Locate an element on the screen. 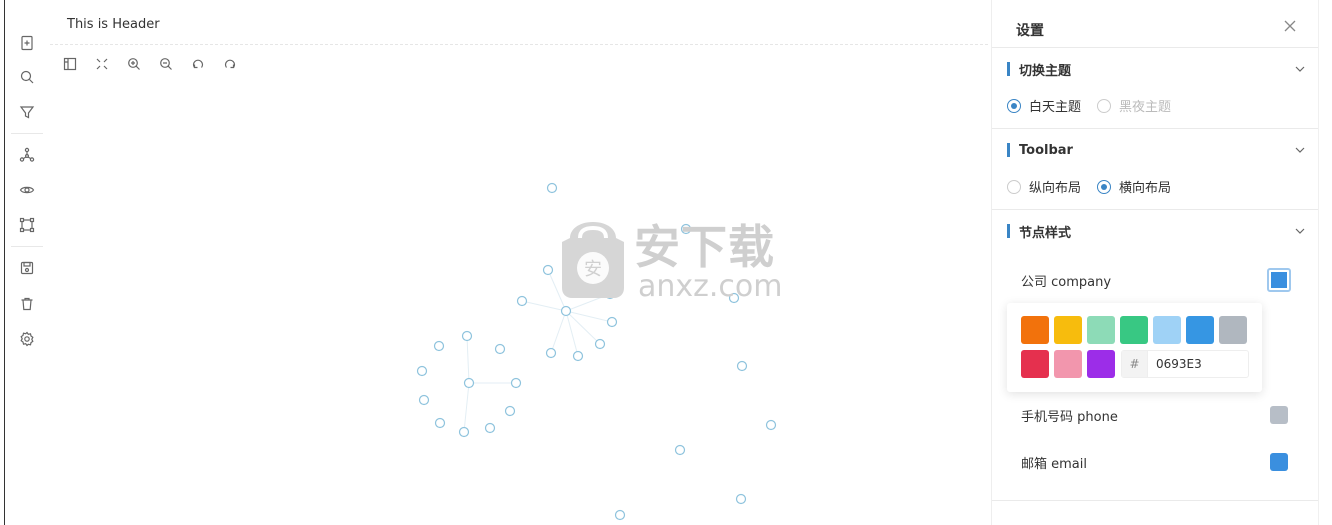 The image size is (1332, 525). zoom-out-icon is located at coordinates (166, 64).